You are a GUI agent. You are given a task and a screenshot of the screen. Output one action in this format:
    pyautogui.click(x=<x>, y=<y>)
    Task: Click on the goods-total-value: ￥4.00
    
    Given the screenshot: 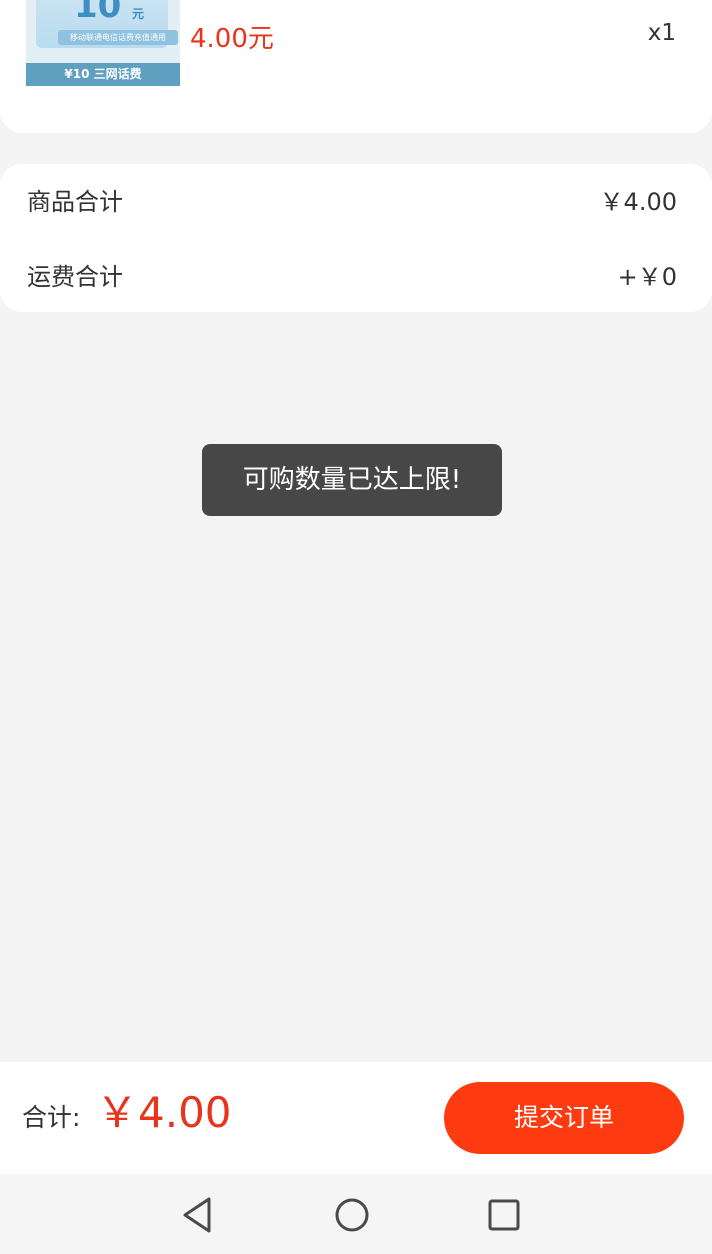 What is the action you would take?
    pyautogui.click(x=638, y=202)
    